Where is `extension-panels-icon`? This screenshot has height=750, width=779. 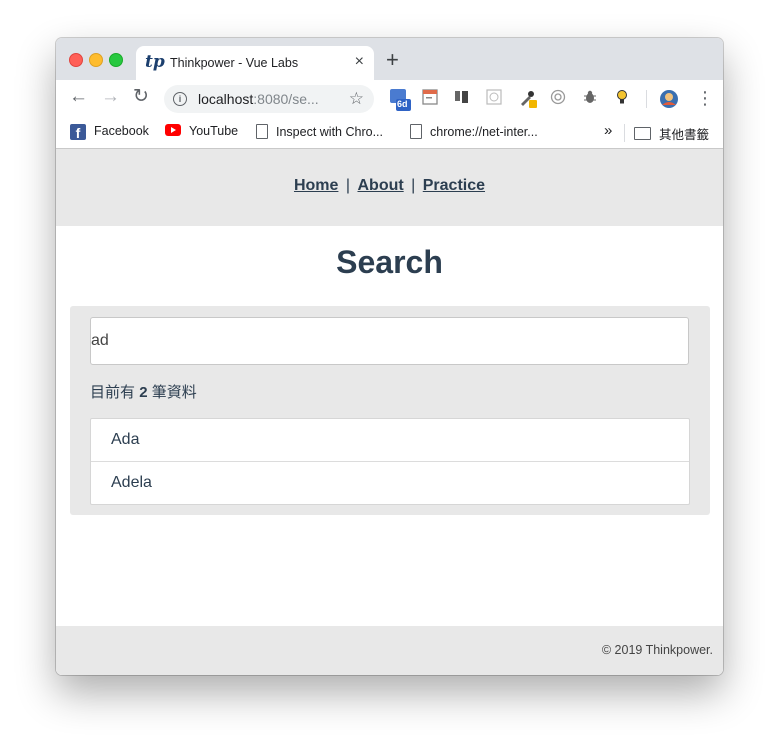
extension-panels-icon is located at coordinates (463, 98).